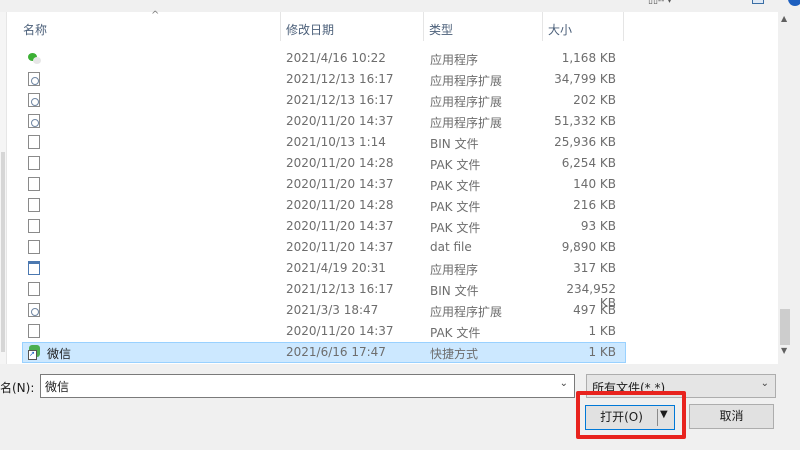  I want to click on file-size: 6,254 KB, so click(588, 163).